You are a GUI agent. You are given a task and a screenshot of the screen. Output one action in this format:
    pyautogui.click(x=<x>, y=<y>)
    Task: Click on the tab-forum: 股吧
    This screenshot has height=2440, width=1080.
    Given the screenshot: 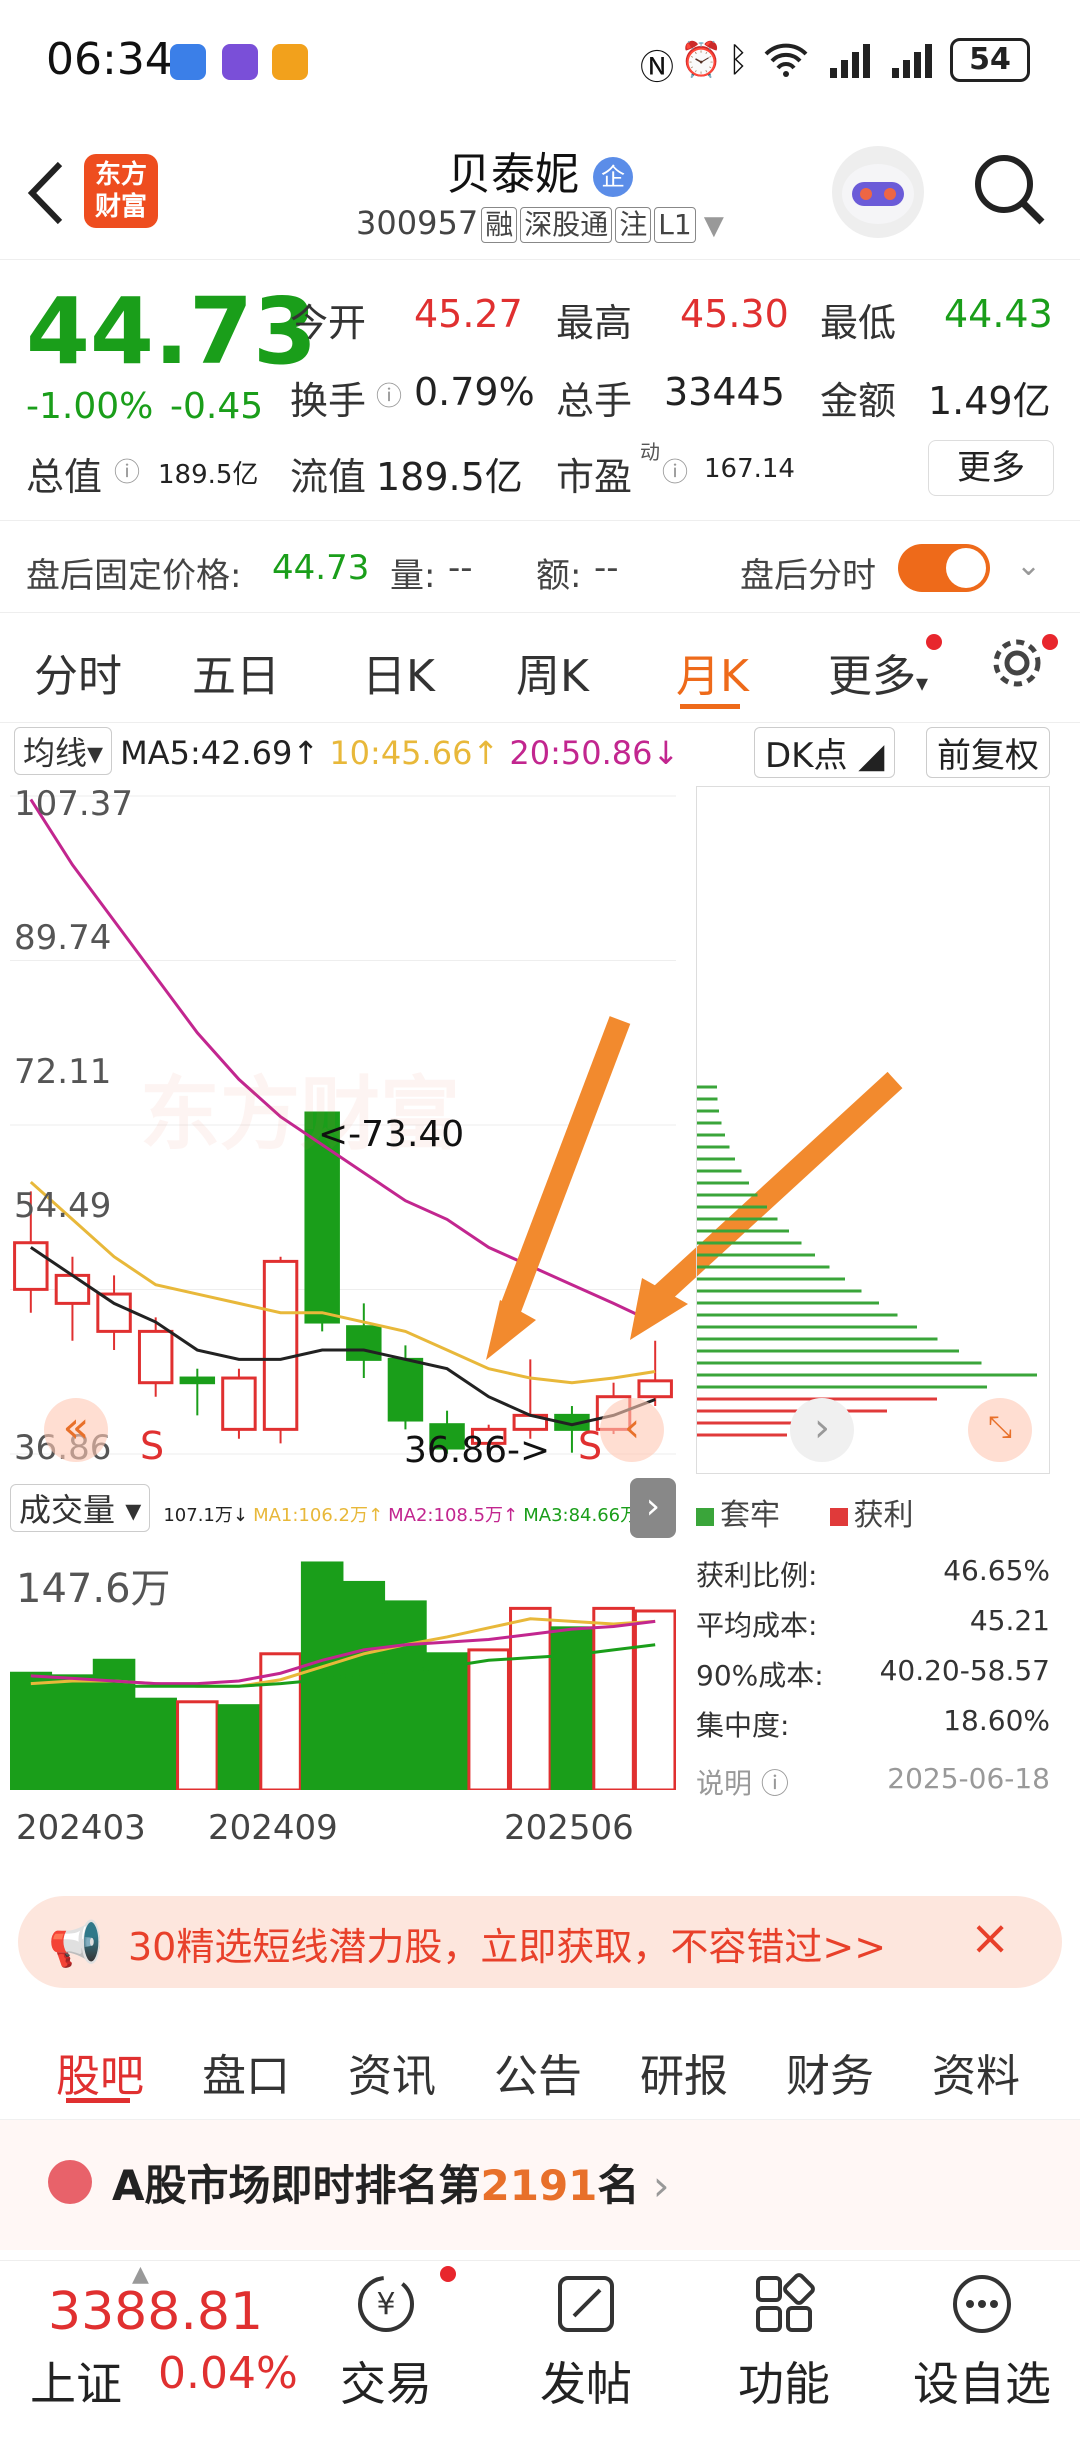 What is the action you would take?
    pyautogui.click(x=100, y=2072)
    